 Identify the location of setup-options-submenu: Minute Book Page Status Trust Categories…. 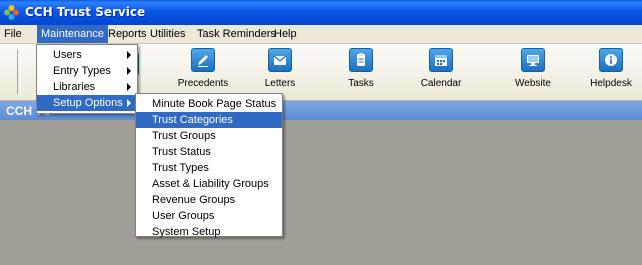
(209, 165).